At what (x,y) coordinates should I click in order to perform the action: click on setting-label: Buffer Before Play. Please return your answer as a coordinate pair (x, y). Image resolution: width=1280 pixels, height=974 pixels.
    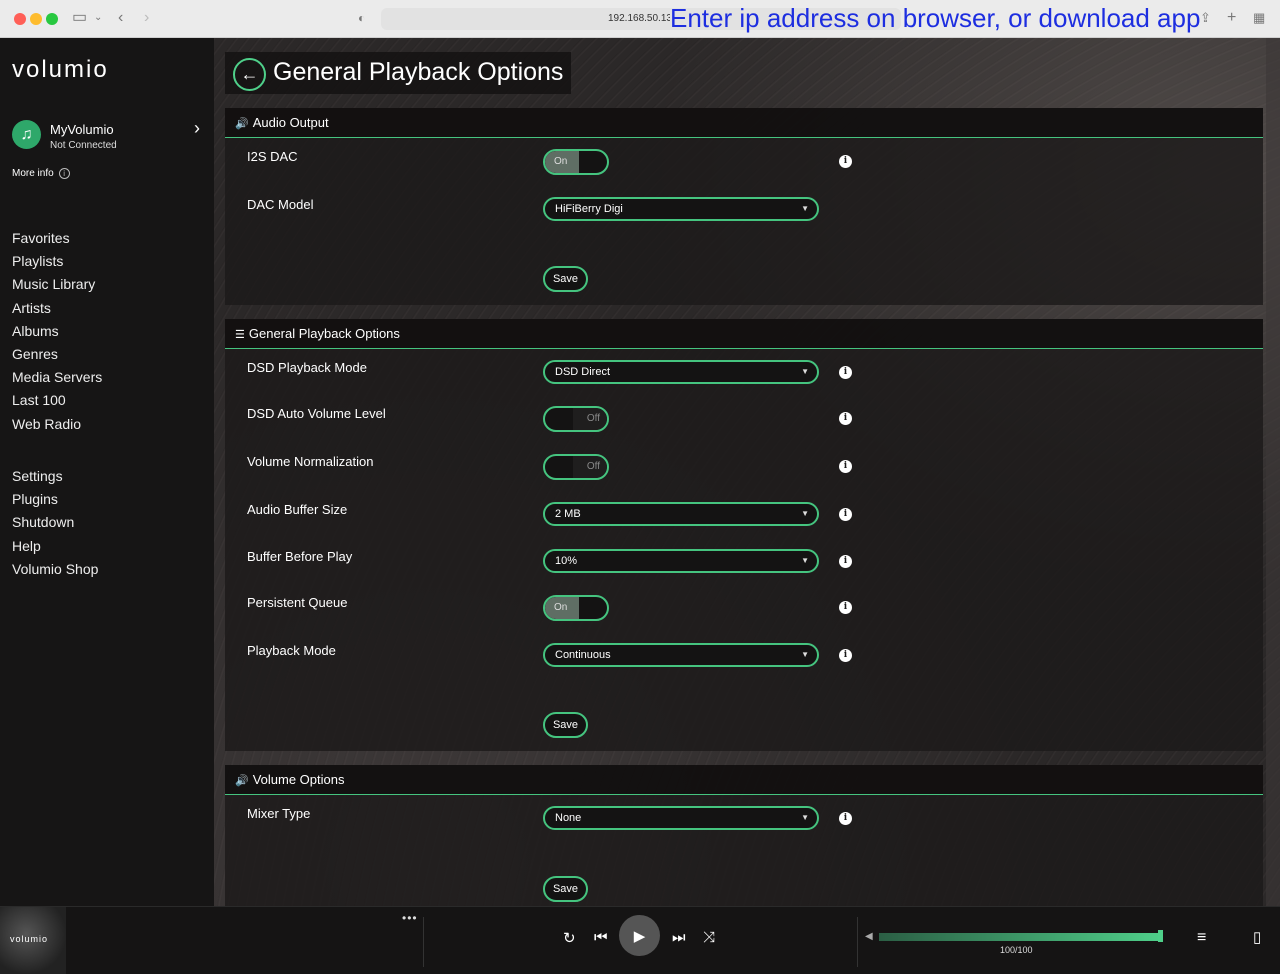
    Looking at the image, I should click on (300, 556).